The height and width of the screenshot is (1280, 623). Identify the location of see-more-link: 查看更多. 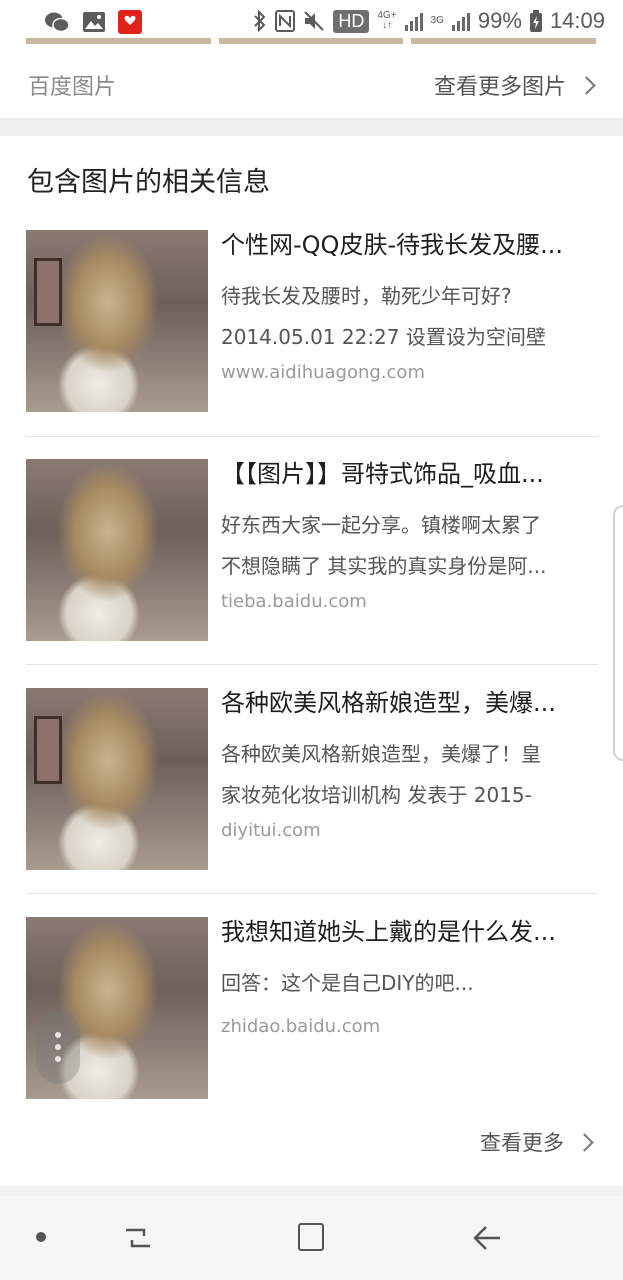
(537, 1142).